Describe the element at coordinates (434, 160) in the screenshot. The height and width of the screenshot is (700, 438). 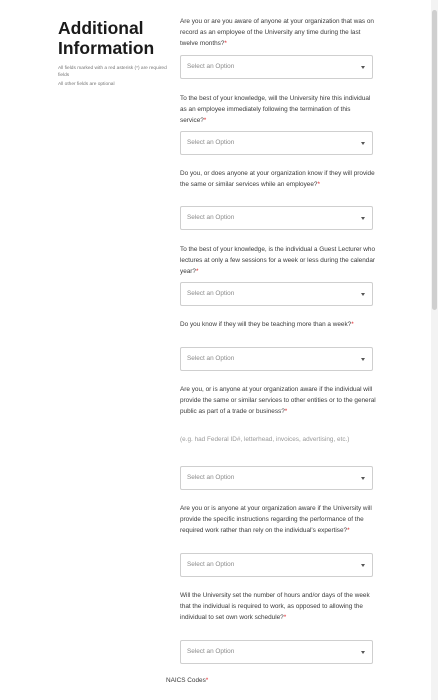
I see `scrollbar-thumb` at that location.